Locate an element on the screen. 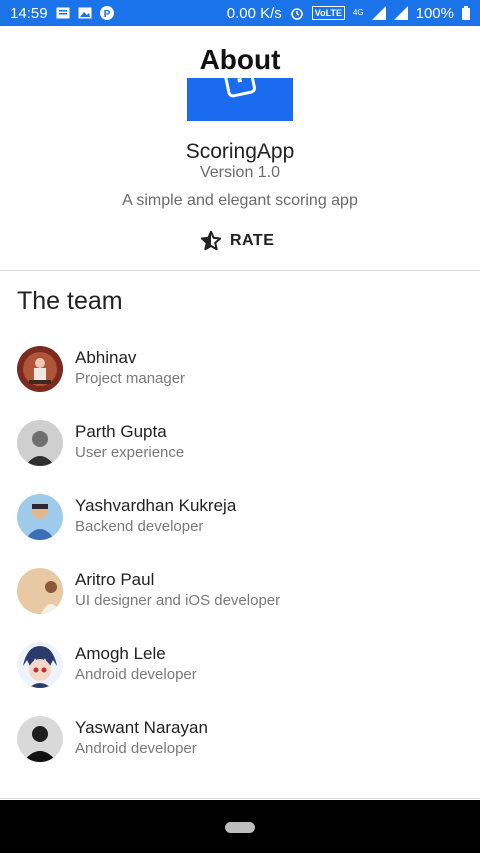  member-role: User experience is located at coordinates (130, 452).